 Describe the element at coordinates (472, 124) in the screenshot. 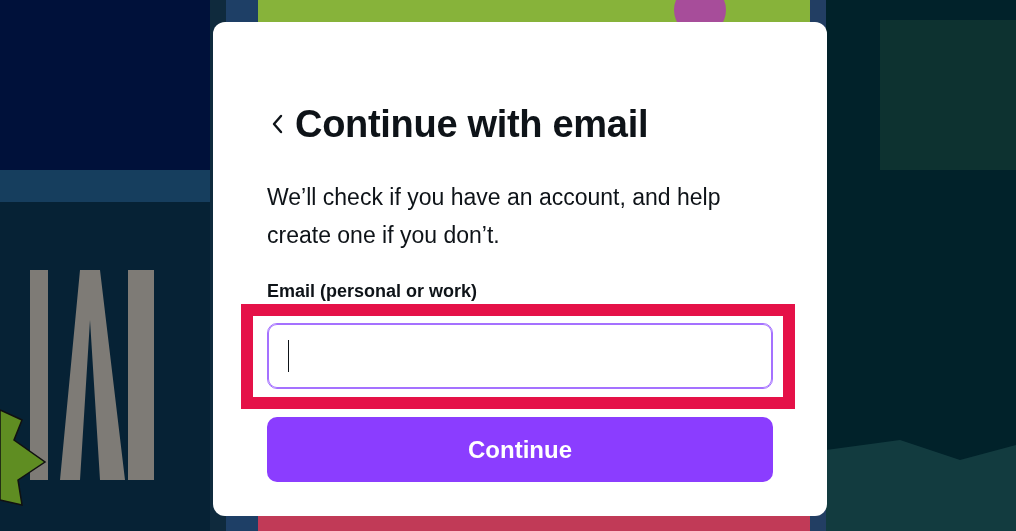

I see `dialog-title: Continue with email` at that location.